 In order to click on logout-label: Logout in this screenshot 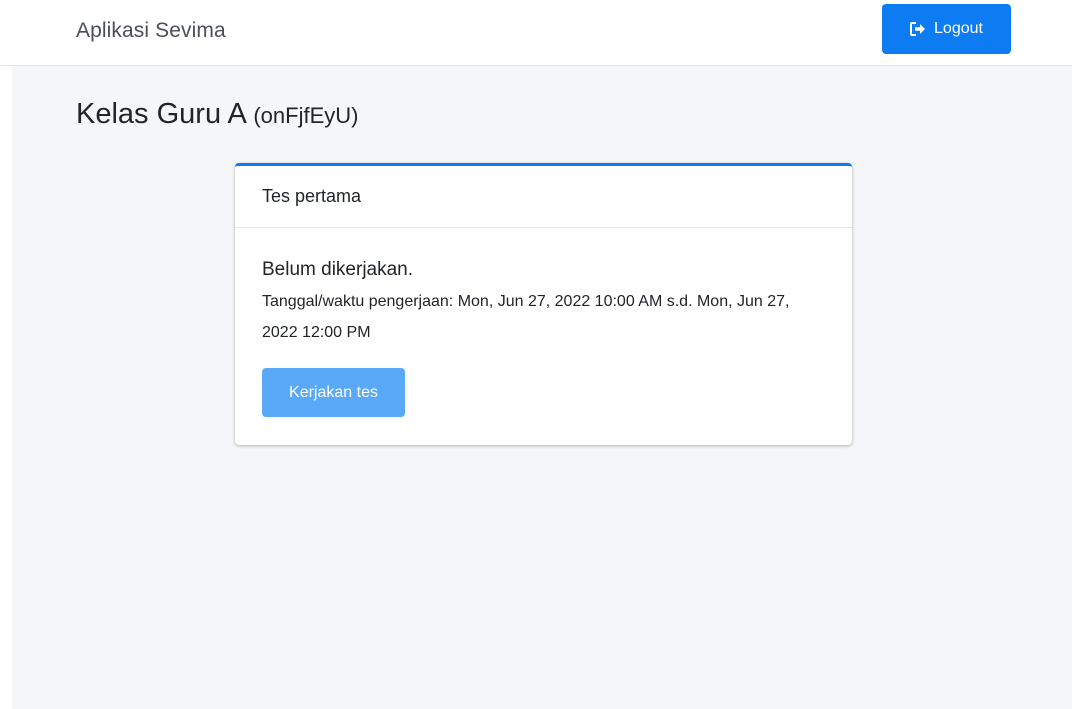, I will do `click(958, 28)`.